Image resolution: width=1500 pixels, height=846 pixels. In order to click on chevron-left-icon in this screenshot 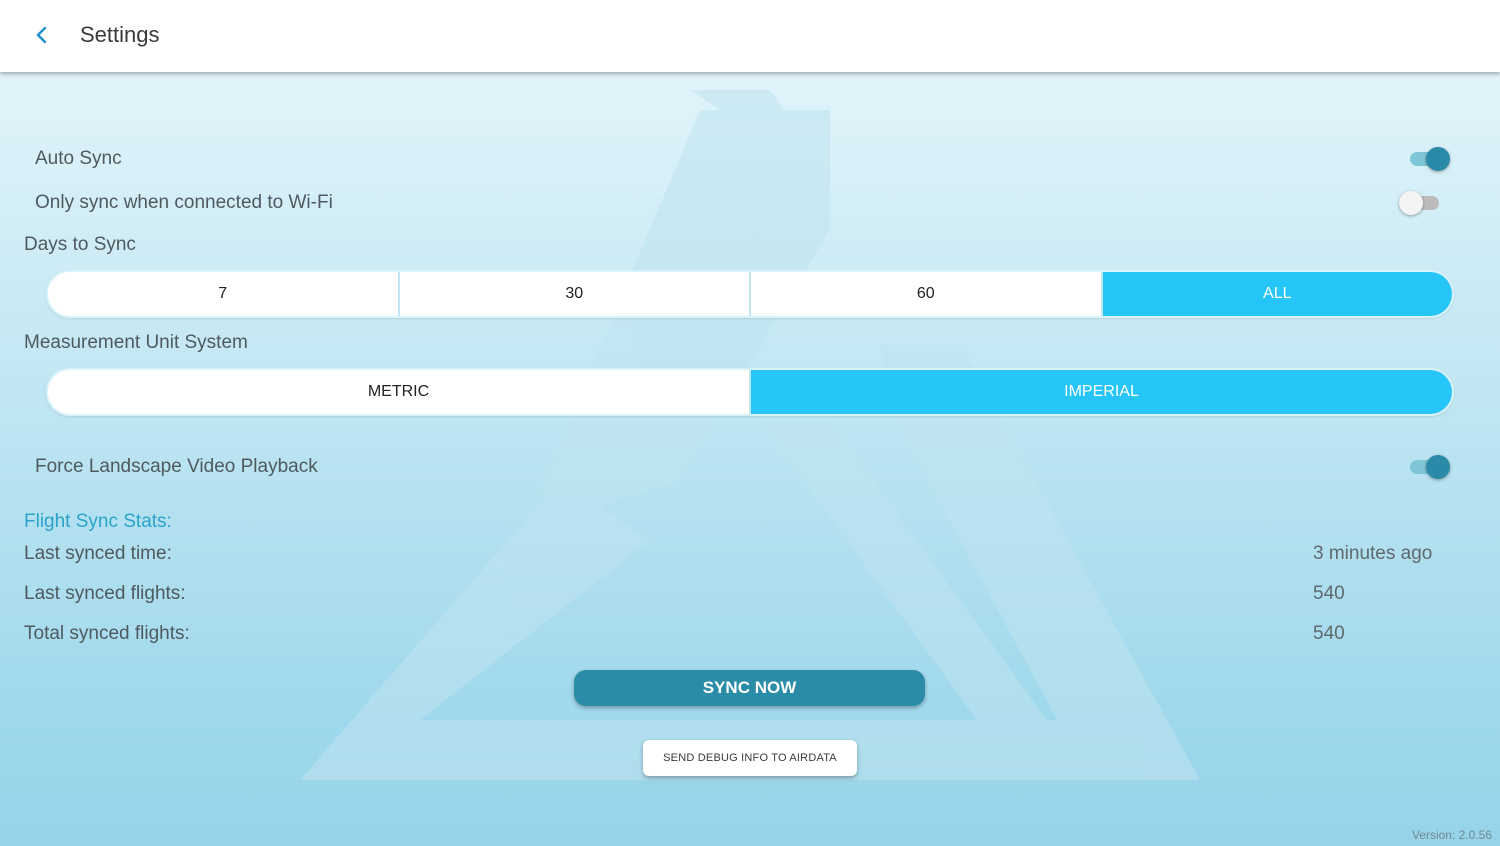, I will do `click(41, 35)`.